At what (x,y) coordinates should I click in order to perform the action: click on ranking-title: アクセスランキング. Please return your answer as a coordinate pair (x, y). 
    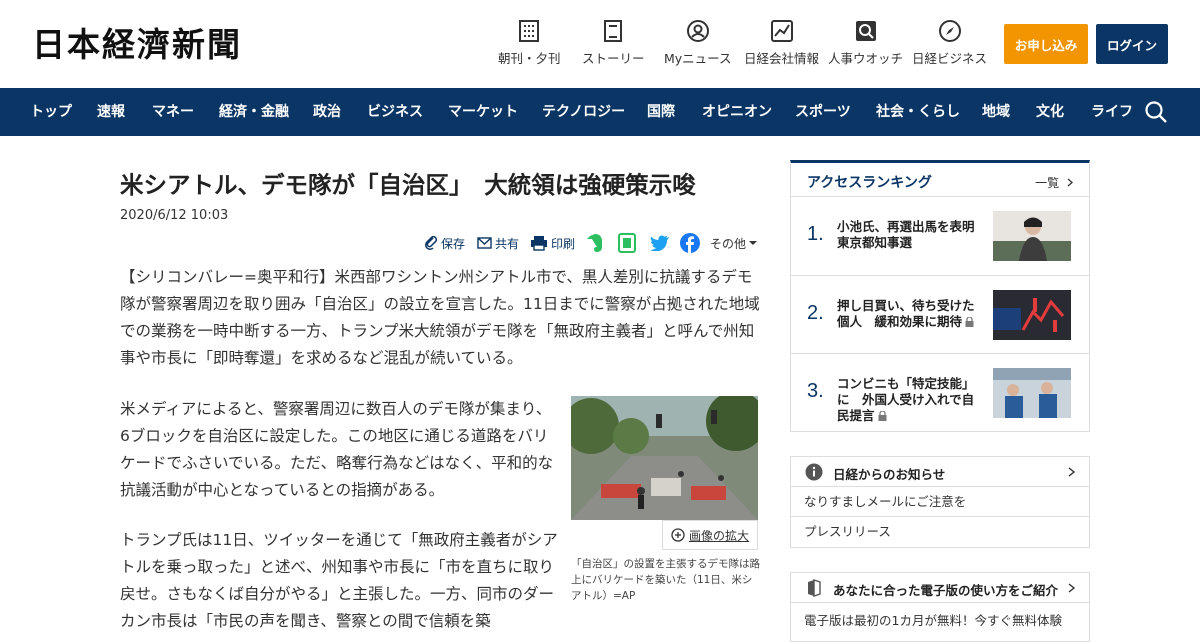
    Looking at the image, I should click on (869, 183).